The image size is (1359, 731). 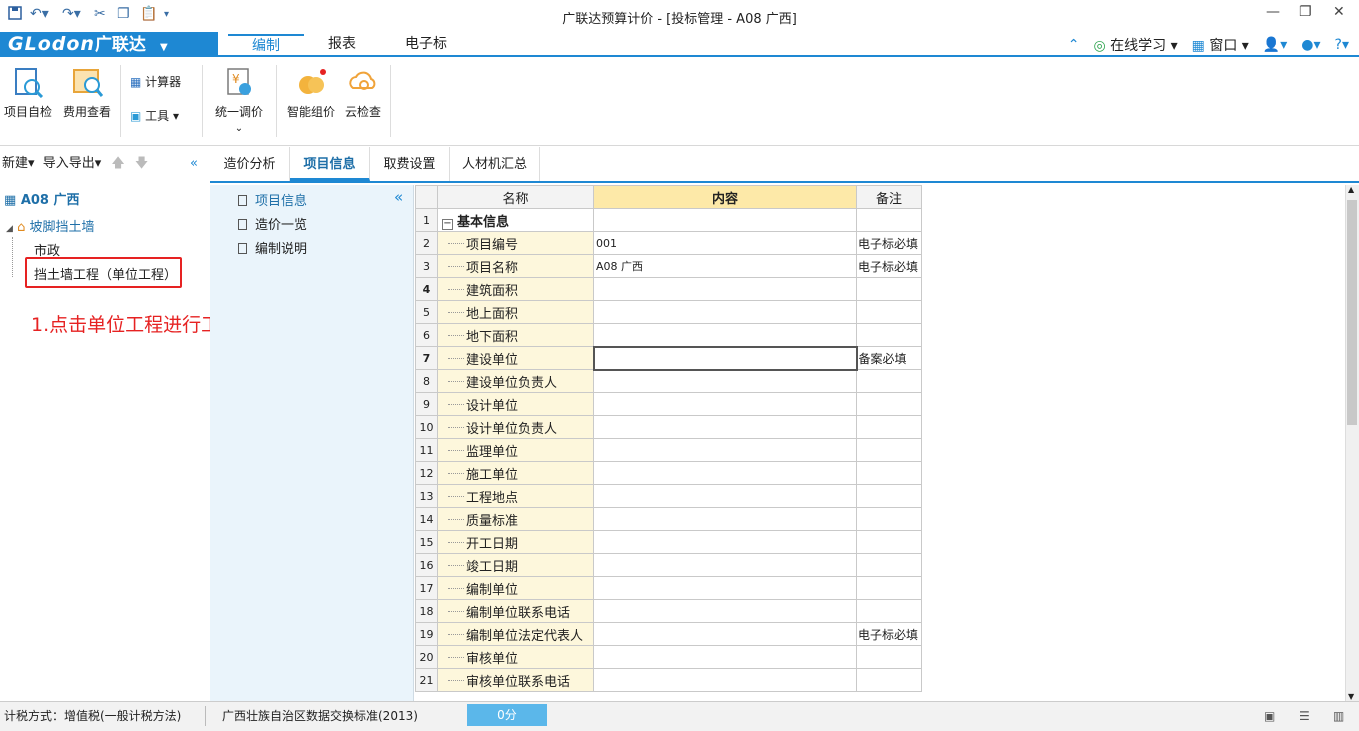 What do you see at coordinates (398, 197) in the screenshot?
I see `collapse-nav-icon: «` at bounding box center [398, 197].